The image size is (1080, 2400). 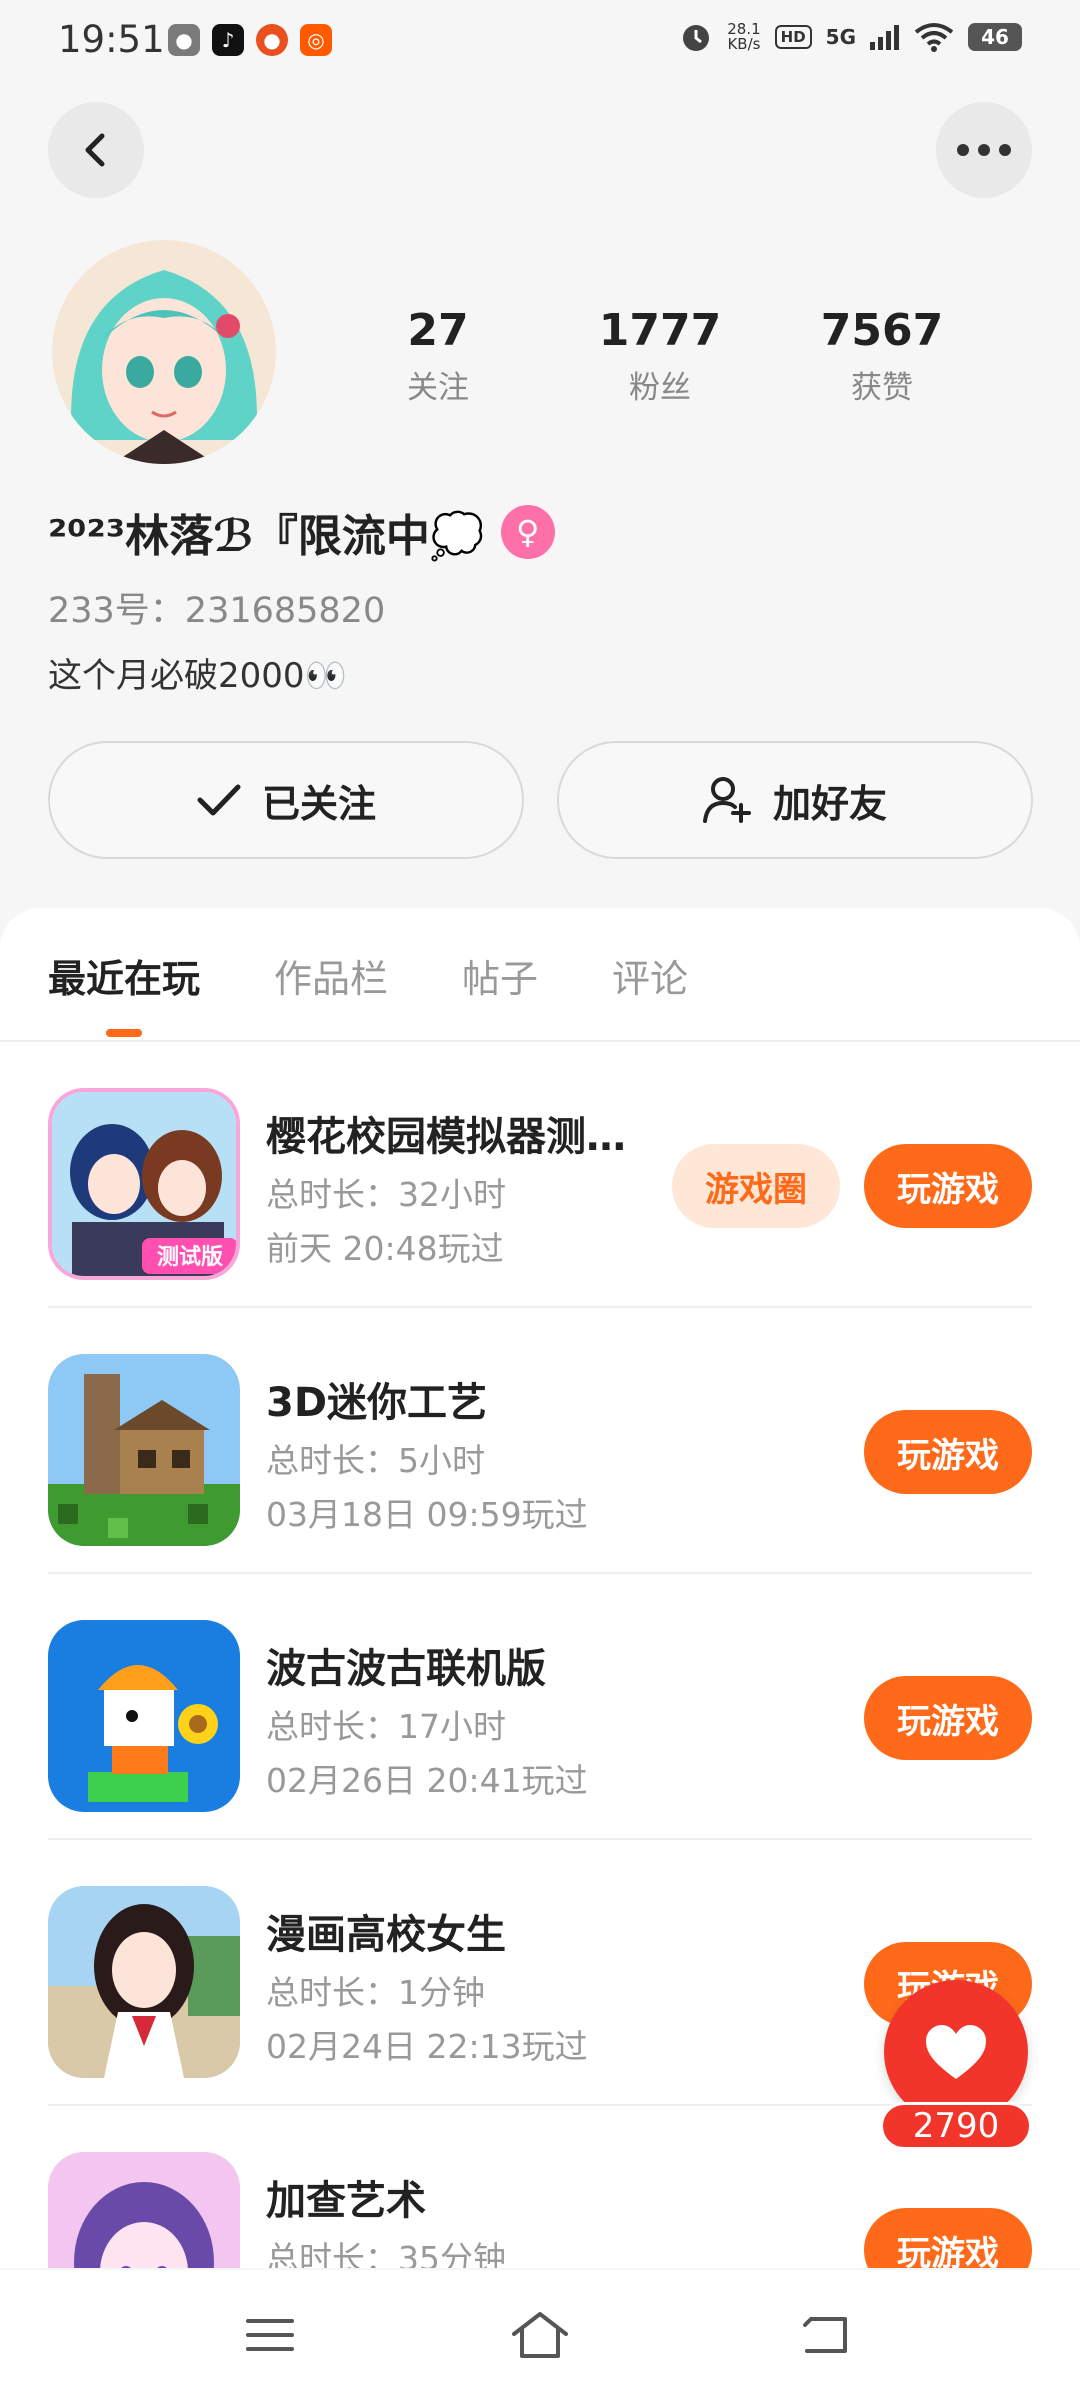 I want to click on add-user-icon, so click(x=726, y=800).